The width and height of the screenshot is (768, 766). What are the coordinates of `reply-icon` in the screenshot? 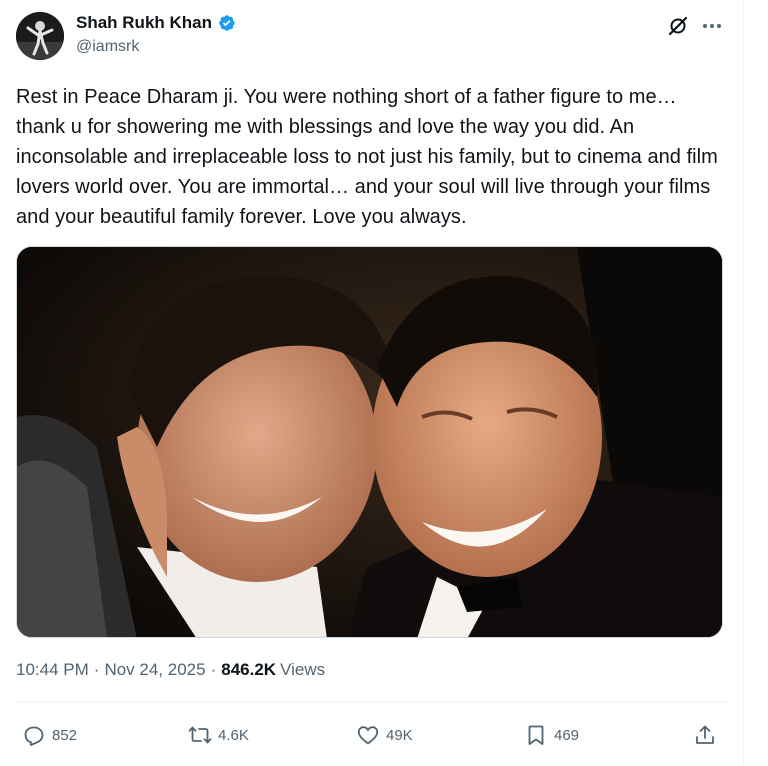 It's located at (34, 736).